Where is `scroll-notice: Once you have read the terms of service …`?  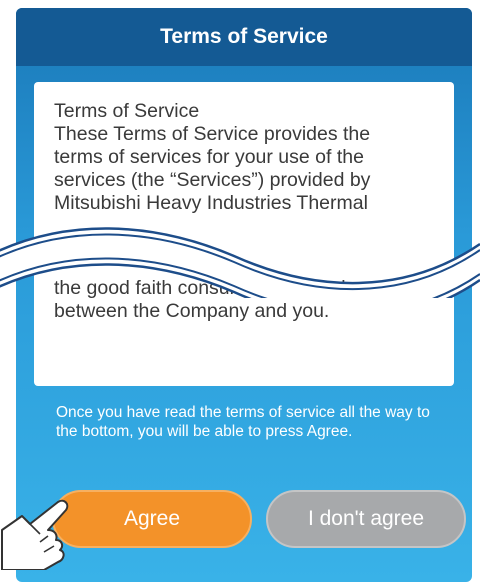
scroll-notice: Once you have read the terms of service … is located at coordinates (243, 422).